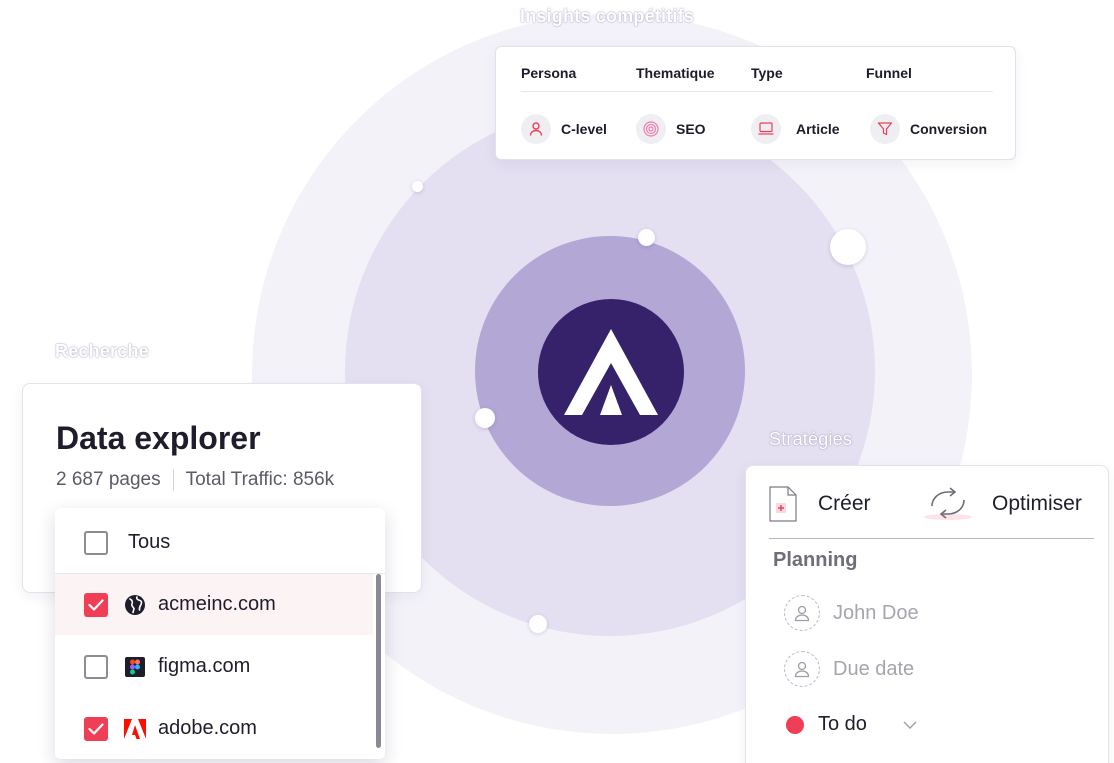  What do you see at coordinates (842, 724) in the screenshot?
I see `status-label: To do` at bounding box center [842, 724].